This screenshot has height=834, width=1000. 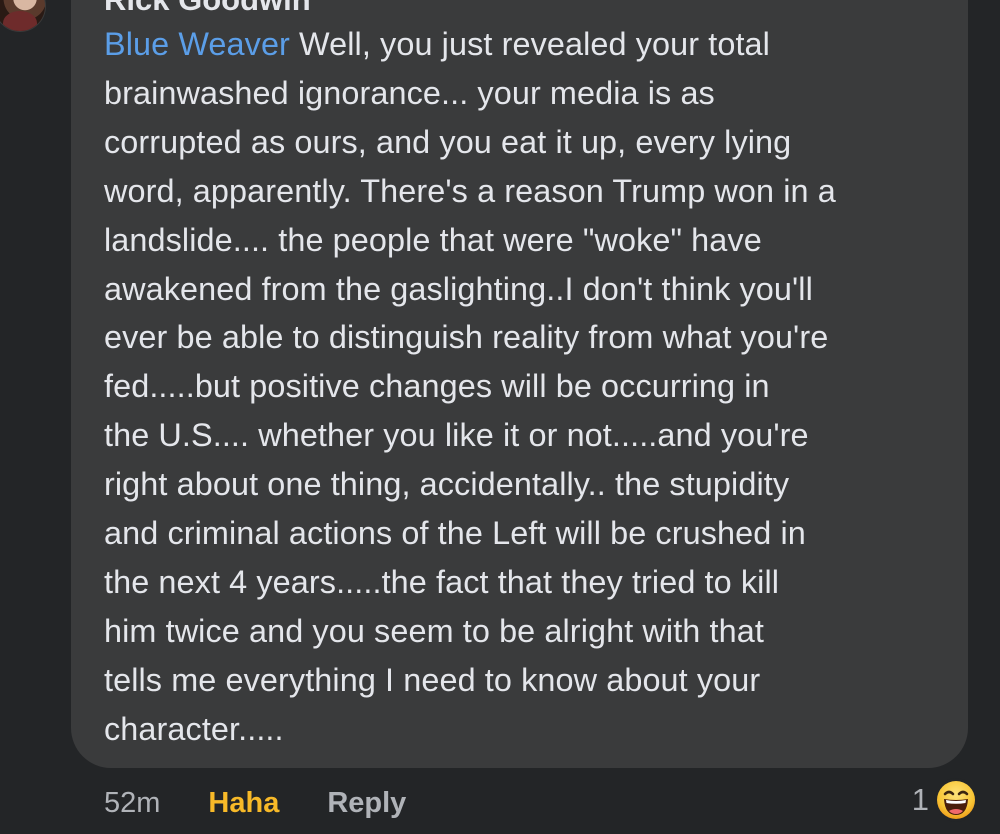 What do you see at coordinates (197, 44) in the screenshot?
I see `mention-link: Blue Weaver` at bounding box center [197, 44].